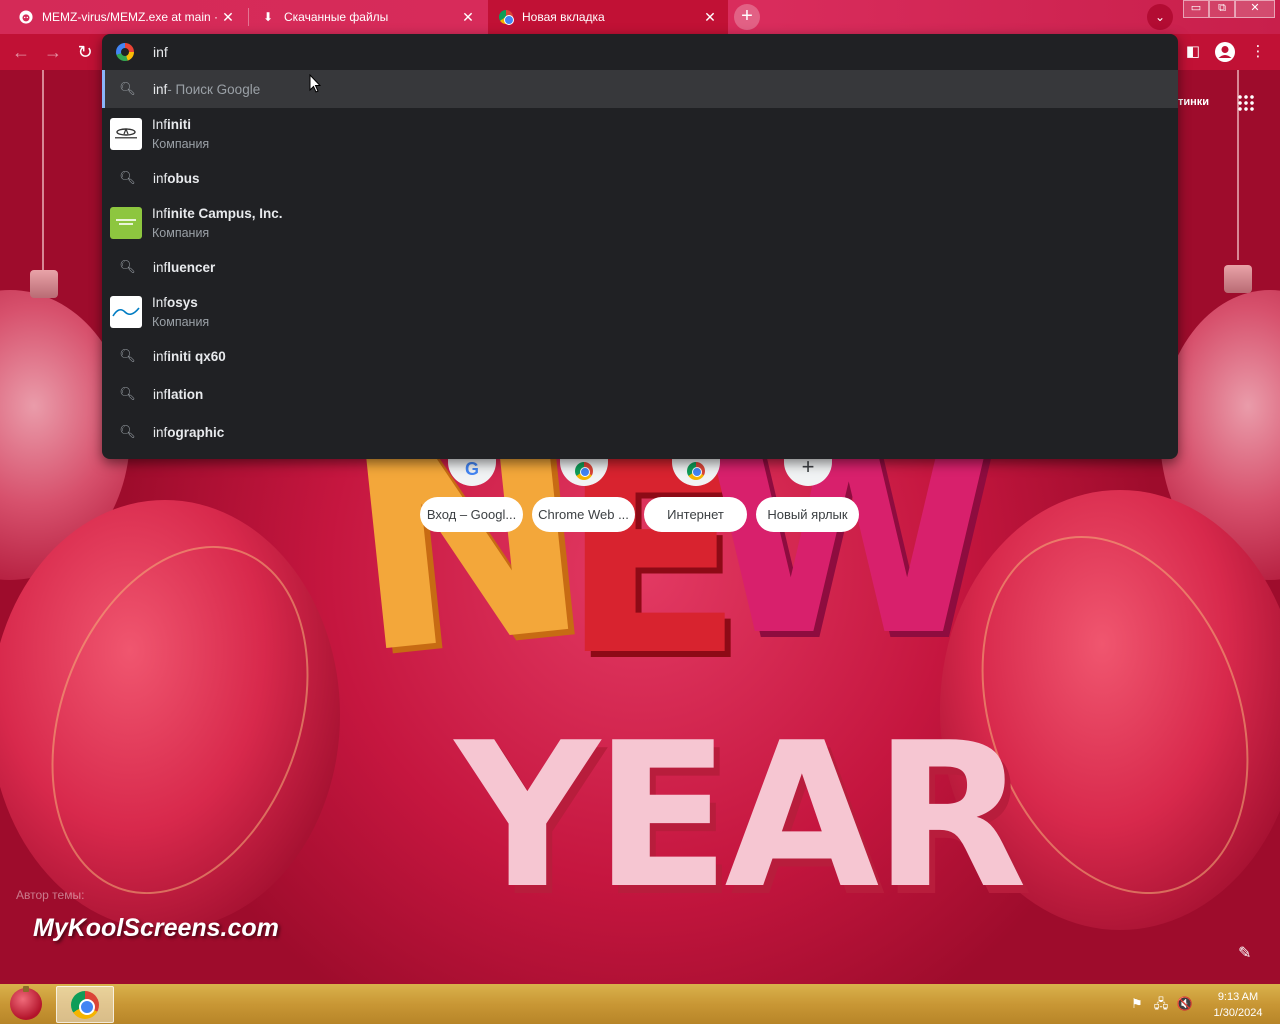 This screenshot has height=1024, width=1280. Describe the element at coordinates (26, 1003) in the screenshot. I see `start-button-ornament-icon` at that location.